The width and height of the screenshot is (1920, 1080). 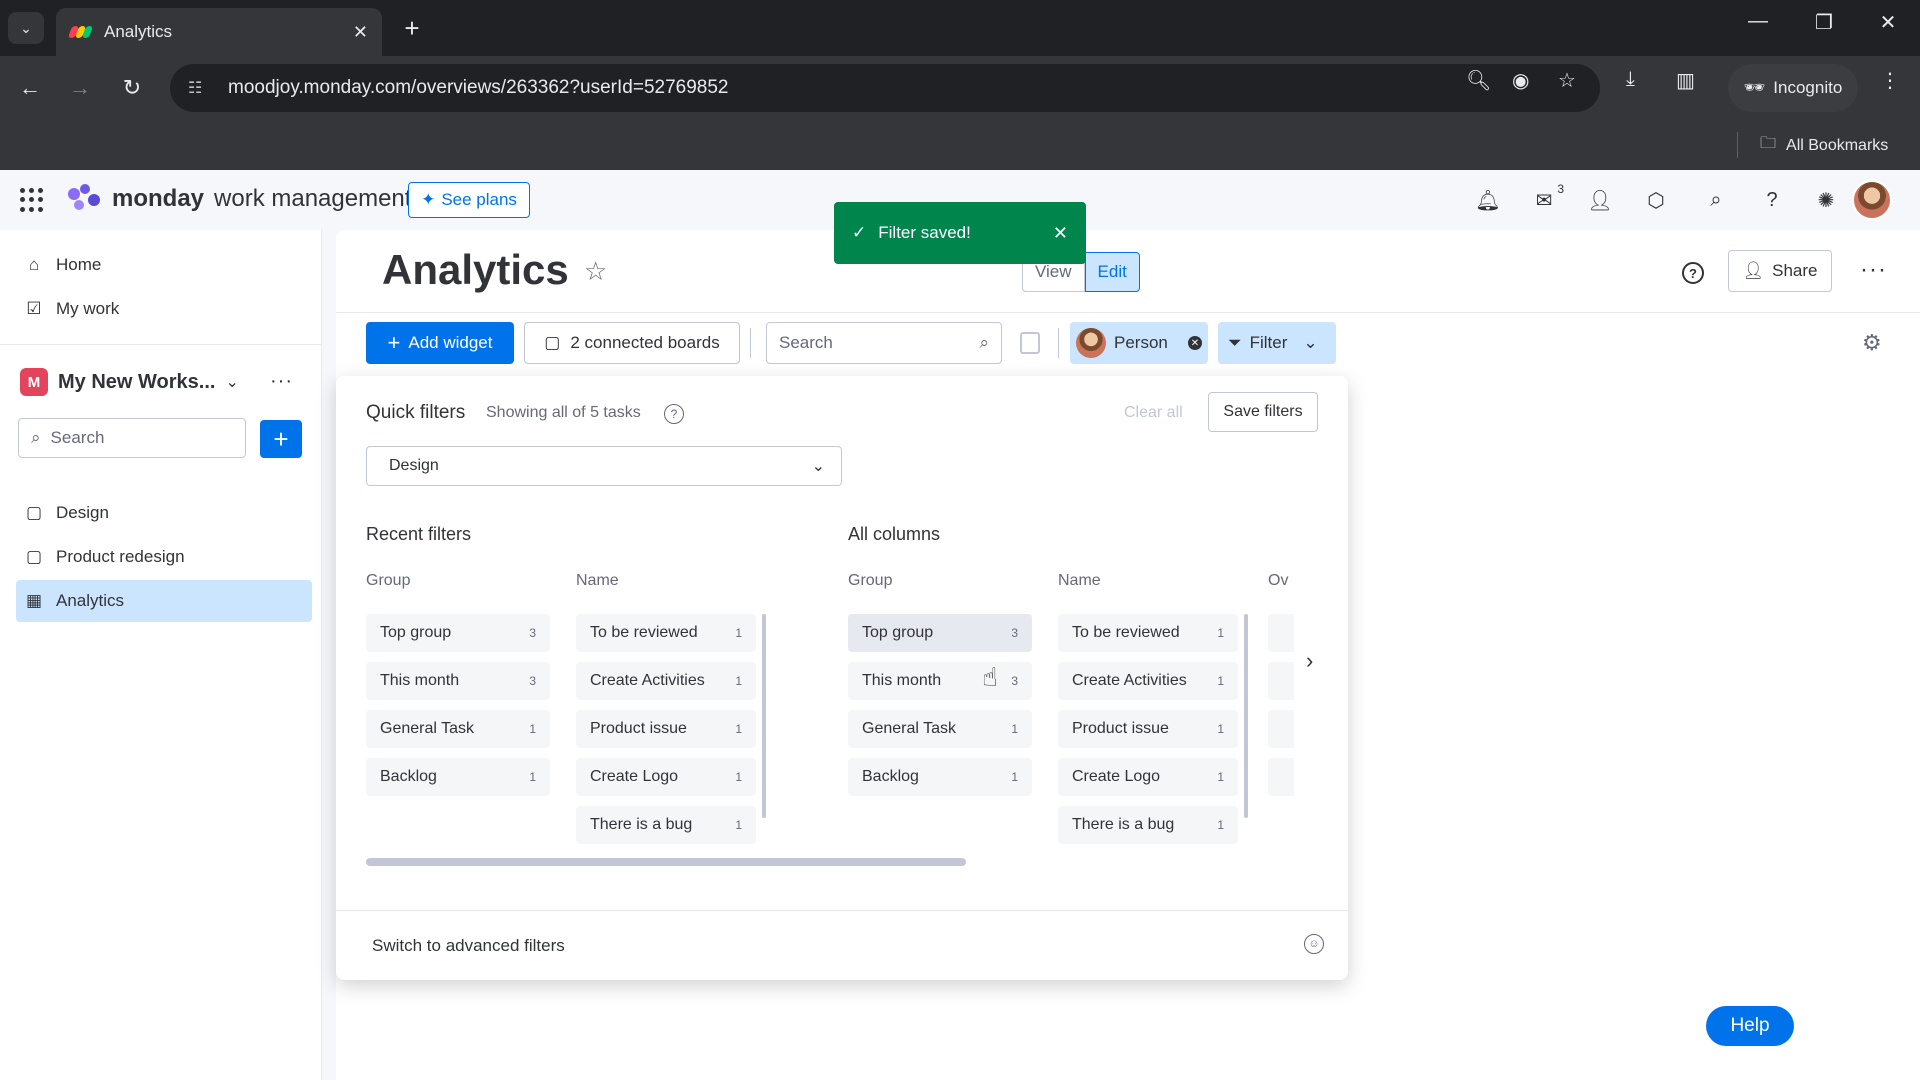 I want to click on add-item-button: +, so click(x=281, y=439).